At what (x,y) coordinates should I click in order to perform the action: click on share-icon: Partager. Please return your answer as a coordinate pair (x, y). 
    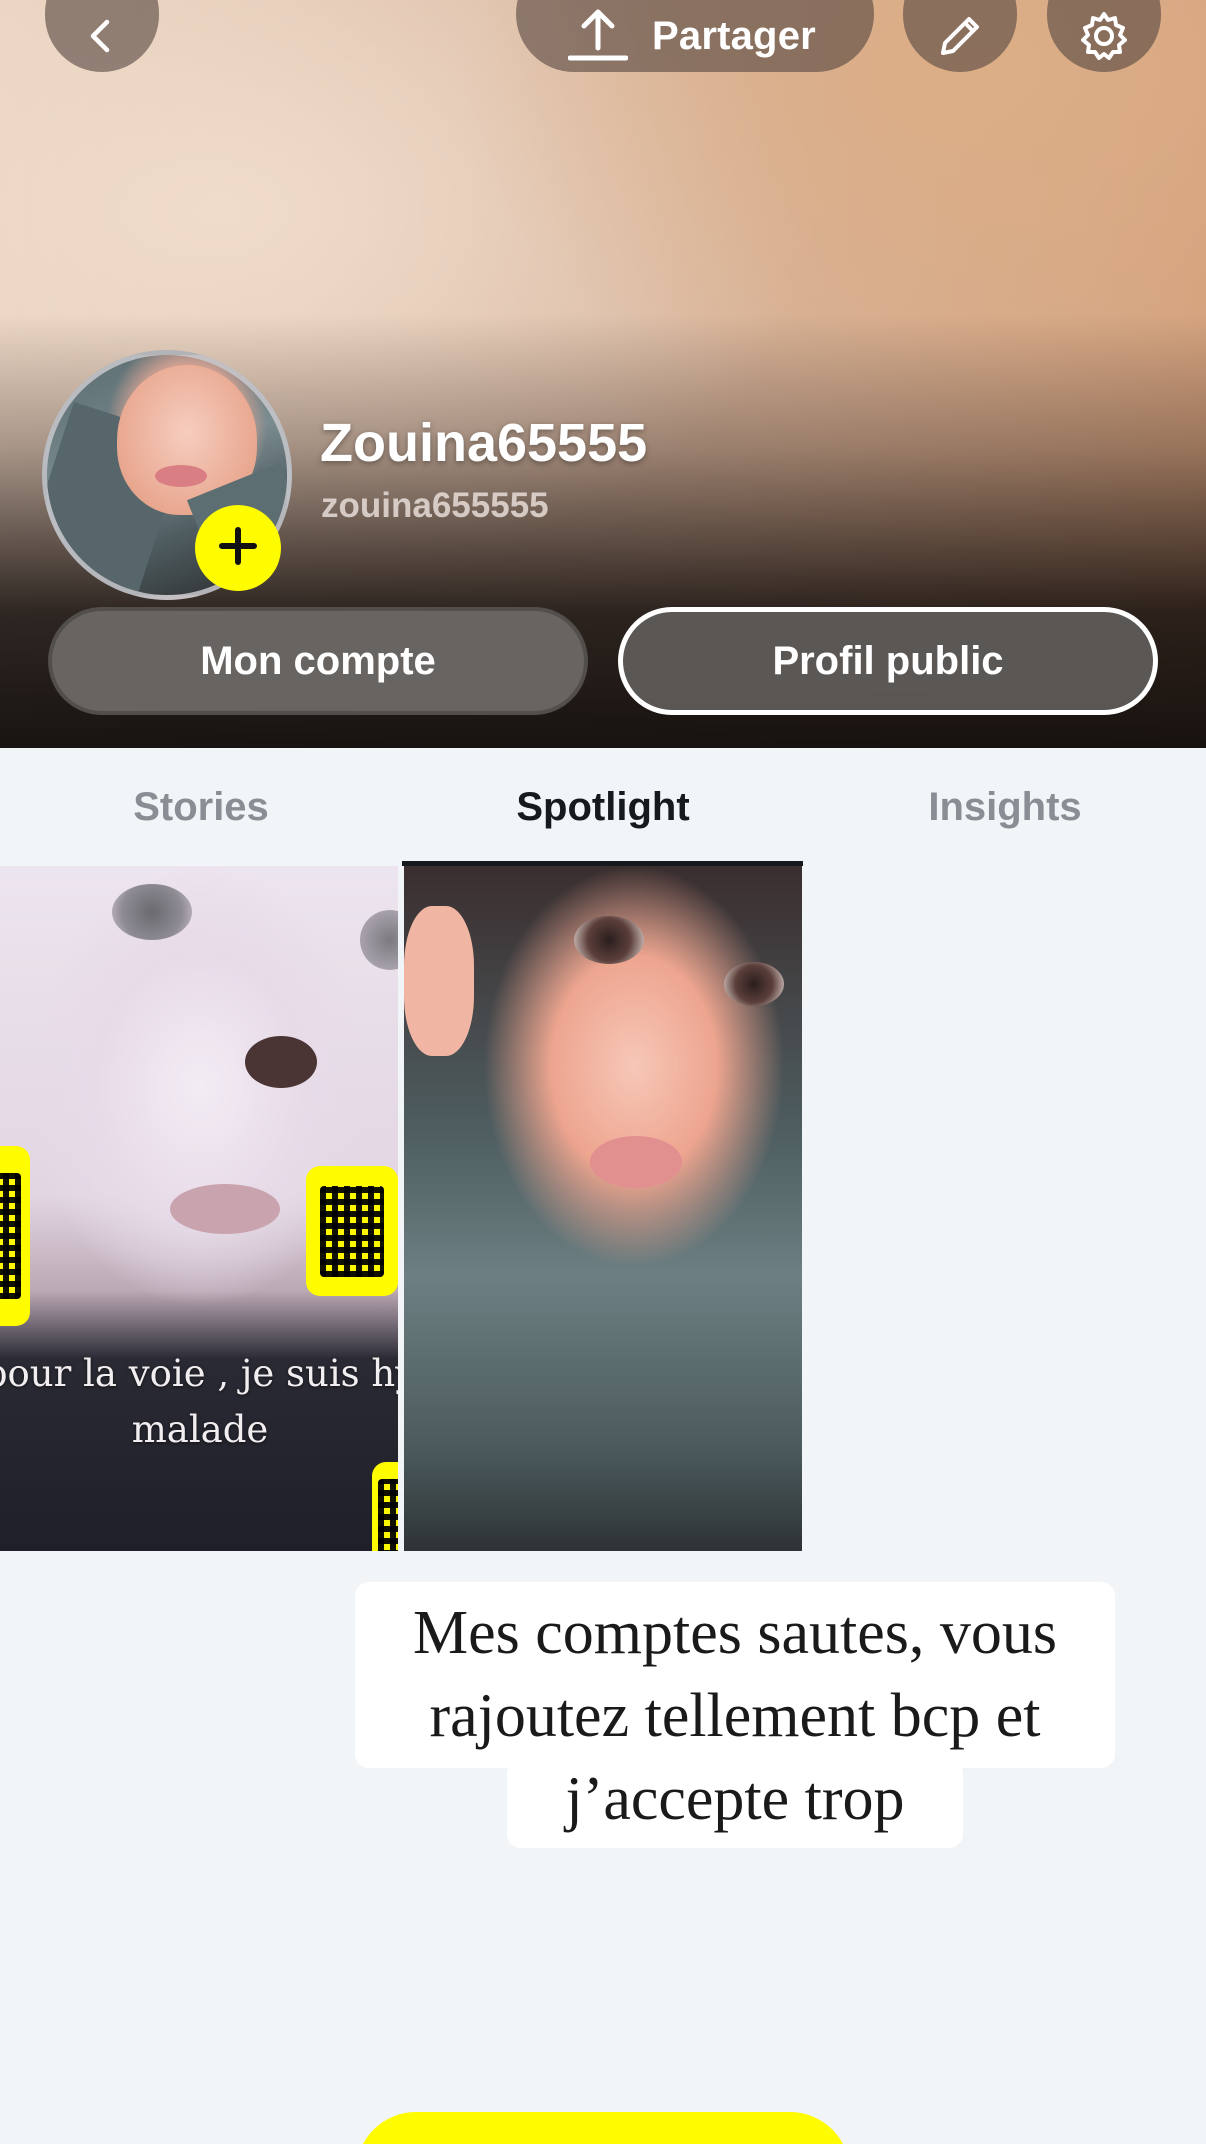
    Looking at the image, I should click on (692, 36).